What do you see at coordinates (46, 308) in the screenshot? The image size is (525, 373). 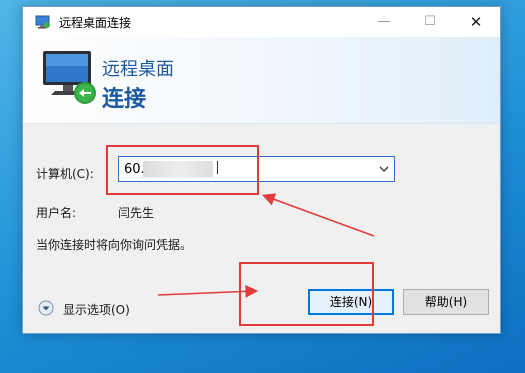 I see `chevron-down-circle-icon` at bounding box center [46, 308].